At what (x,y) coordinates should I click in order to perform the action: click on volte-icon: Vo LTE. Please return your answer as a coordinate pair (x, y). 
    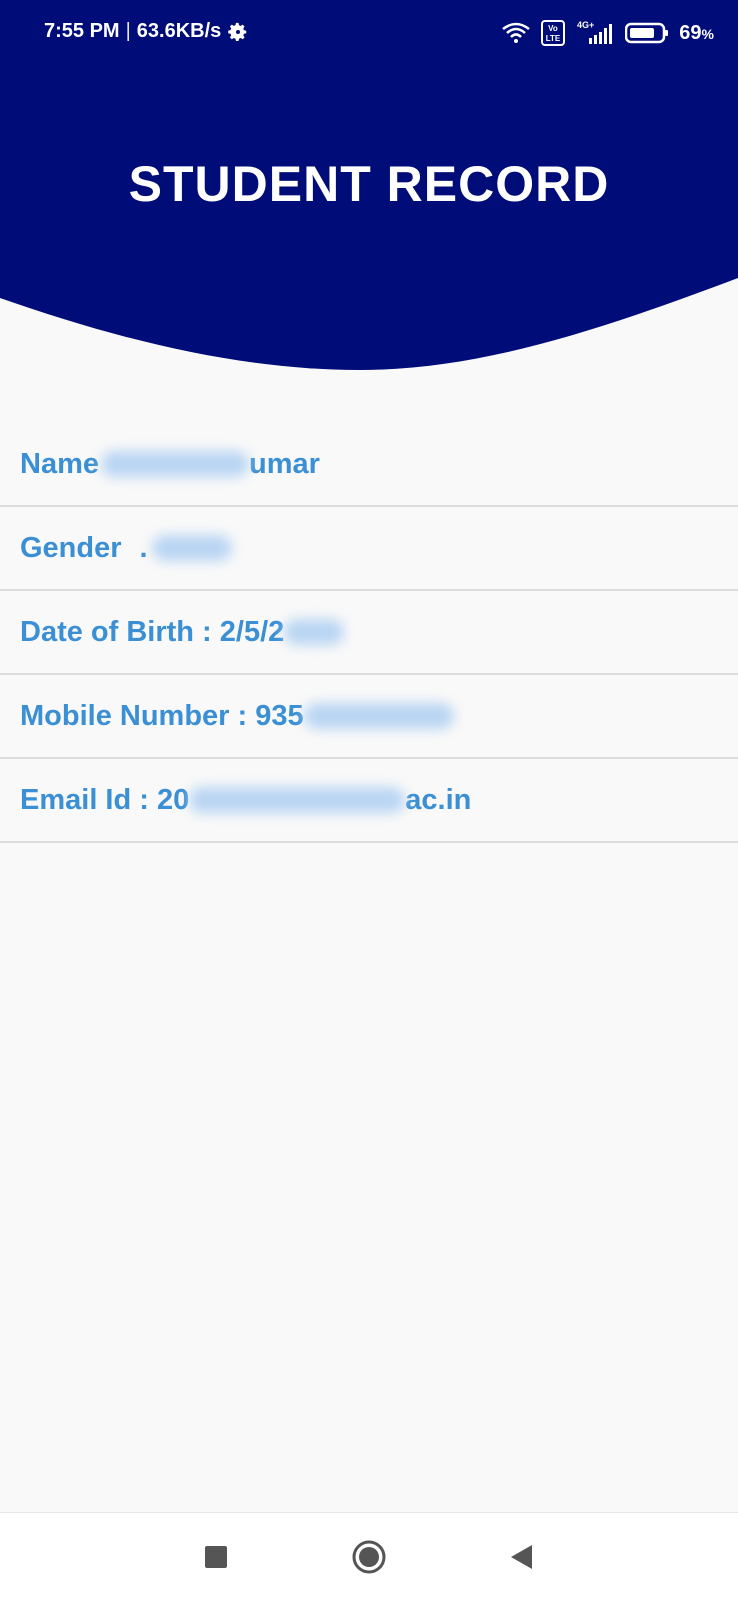
    Looking at the image, I should click on (553, 33).